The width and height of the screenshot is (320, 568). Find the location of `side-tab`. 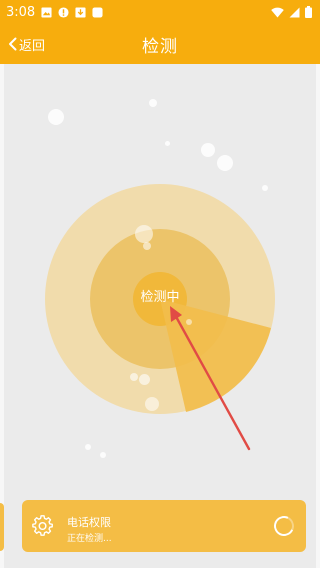

side-tab is located at coordinates (2, 527).